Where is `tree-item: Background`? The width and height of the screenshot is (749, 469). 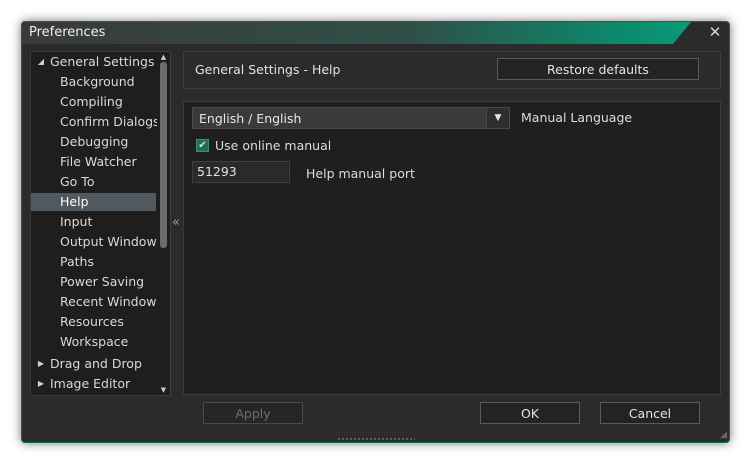
tree-item: Background is located at coordinates (93, 82).